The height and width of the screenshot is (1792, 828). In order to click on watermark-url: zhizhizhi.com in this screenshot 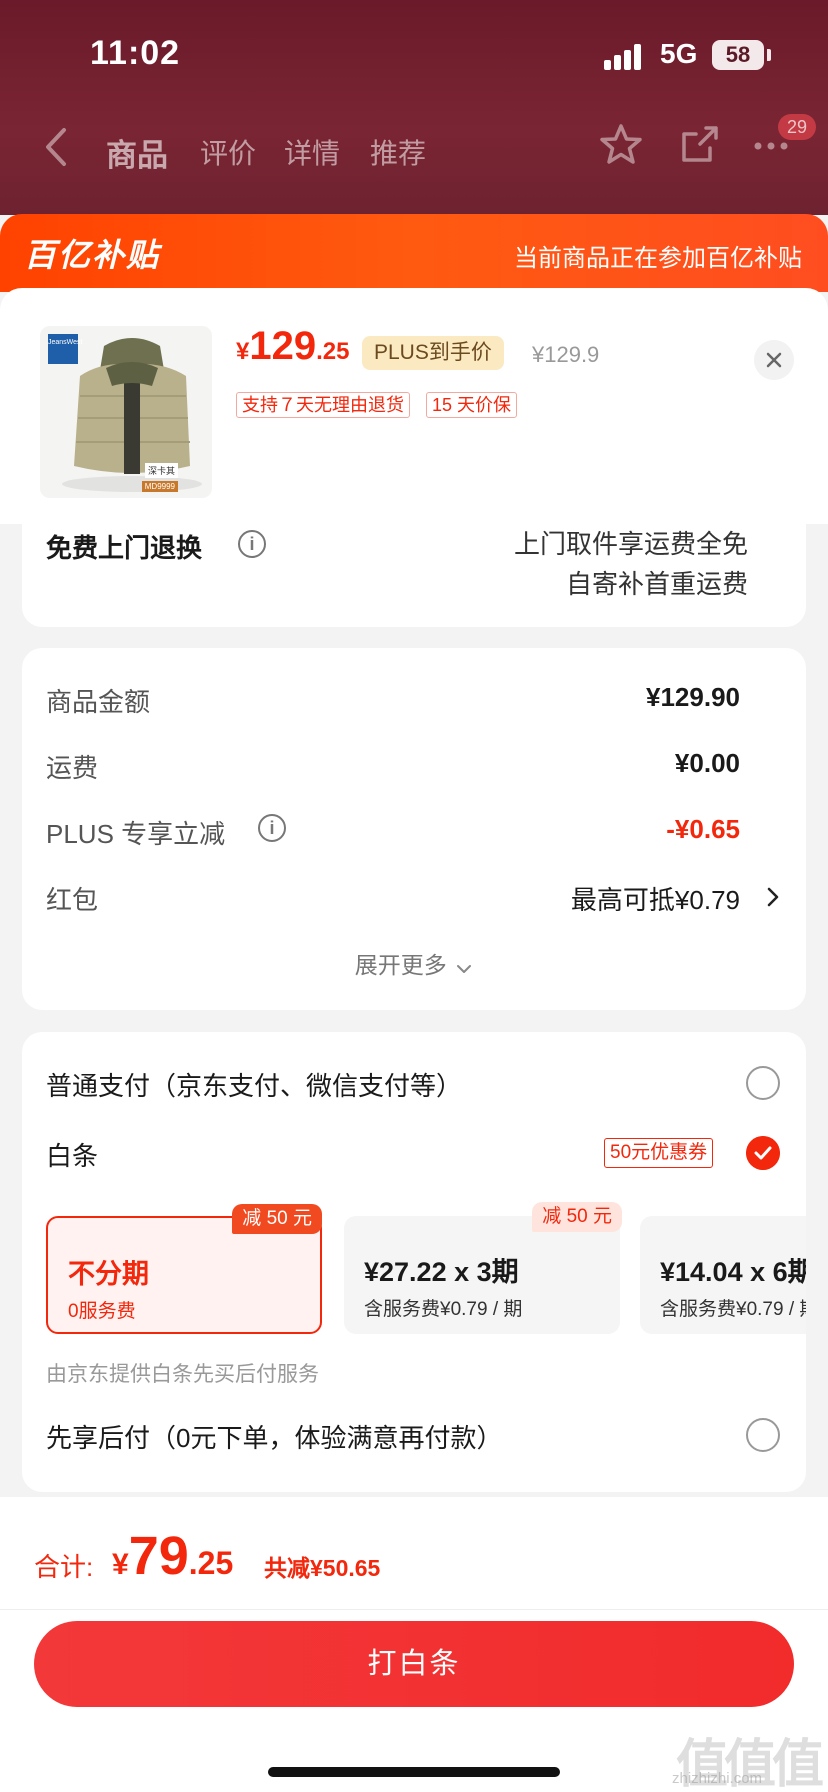, I will do `click(717, 1778)`.